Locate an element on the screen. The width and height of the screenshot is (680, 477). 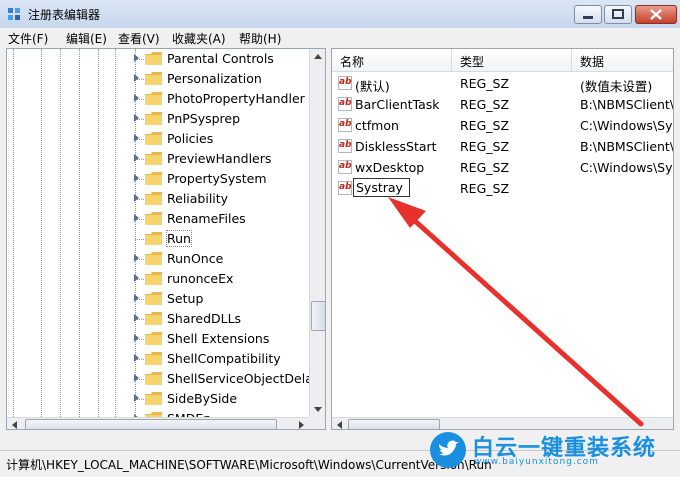
tree-item-label: runonceEx is located at coordinates (200, 278).